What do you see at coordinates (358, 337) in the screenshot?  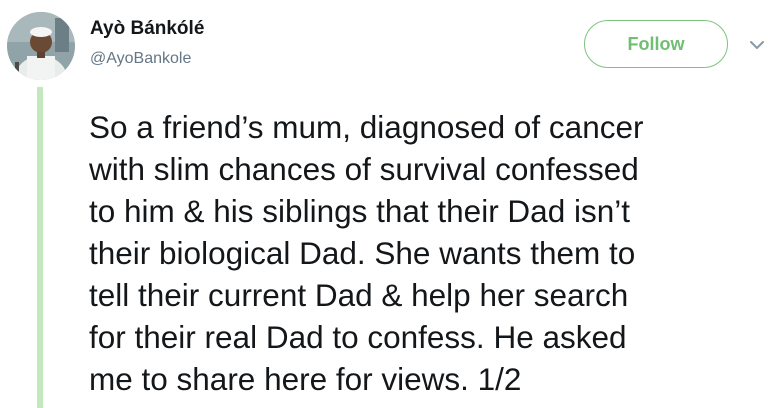 I see `tweet-text-line: for their real Dad to confess. He asked` at bounding box center [358, 337].